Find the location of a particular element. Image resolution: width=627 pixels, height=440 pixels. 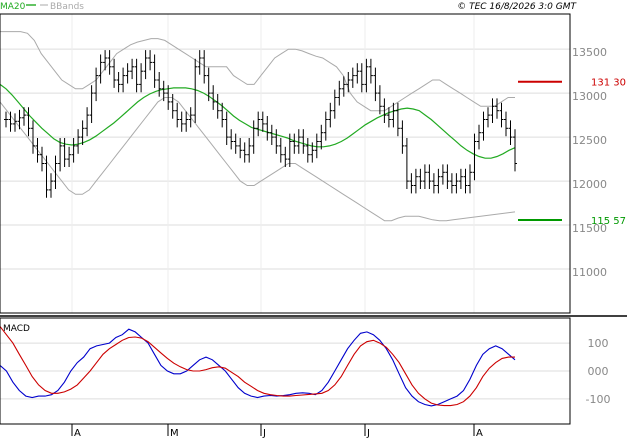

ma20-path is located at coordinates (258, 121).